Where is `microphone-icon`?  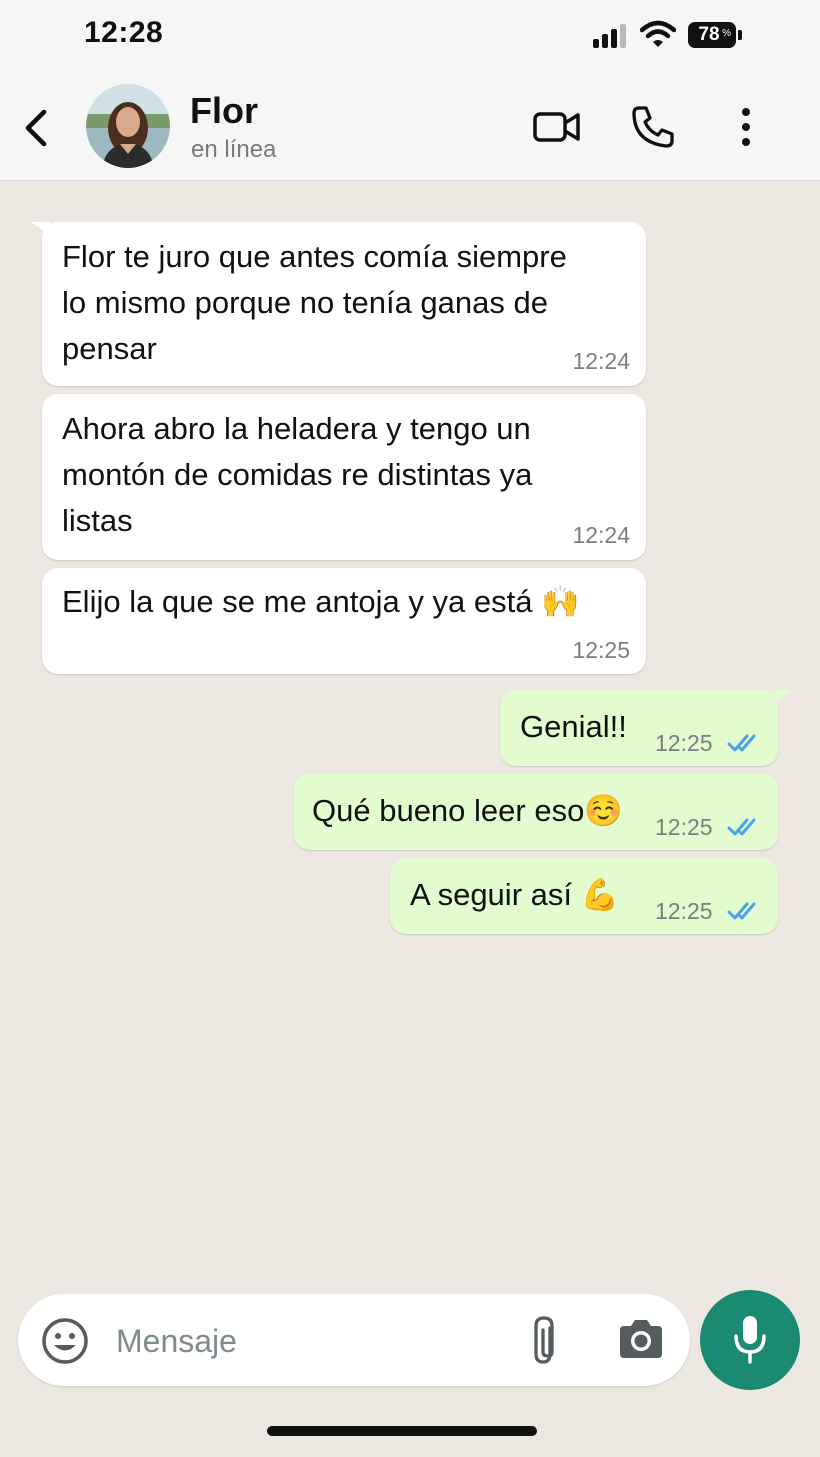 microphone-icon is located at coordinates (750, 1340).